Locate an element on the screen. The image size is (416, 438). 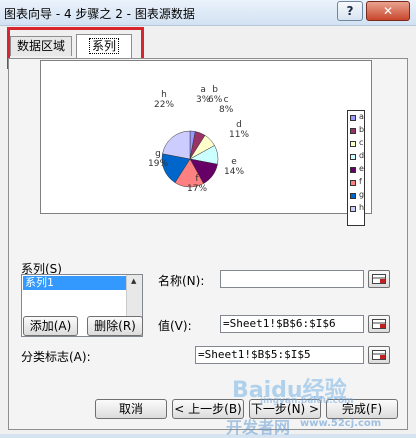
cancel-button: 取消 is located at coordinates (131, 409).